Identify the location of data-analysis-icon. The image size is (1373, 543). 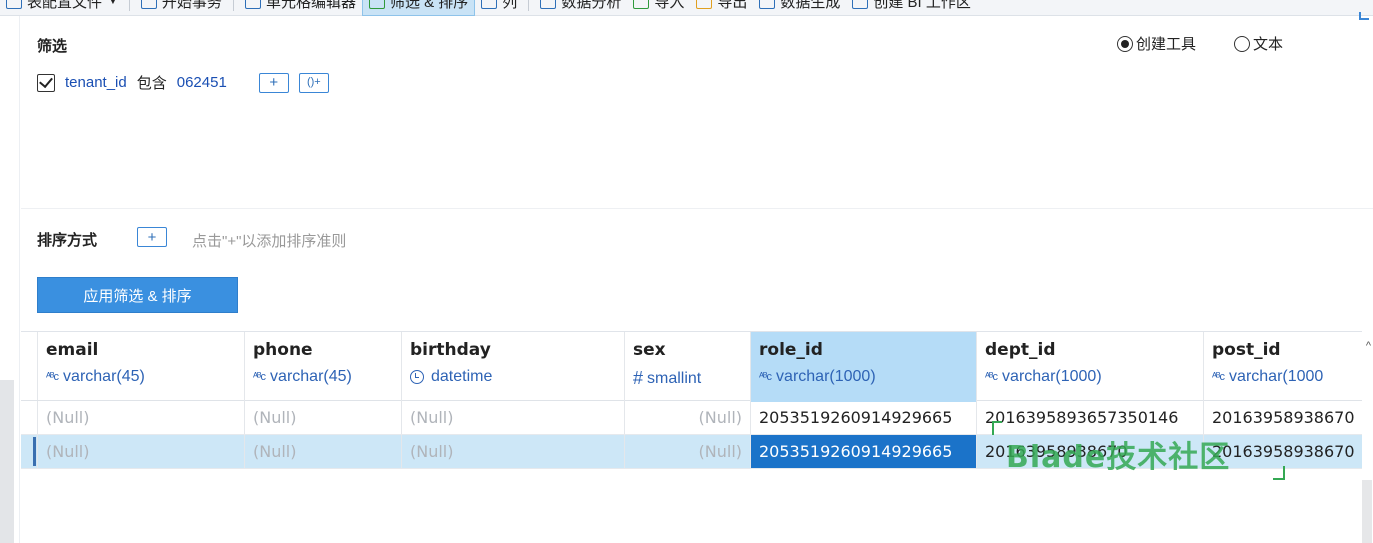
(548, 4).